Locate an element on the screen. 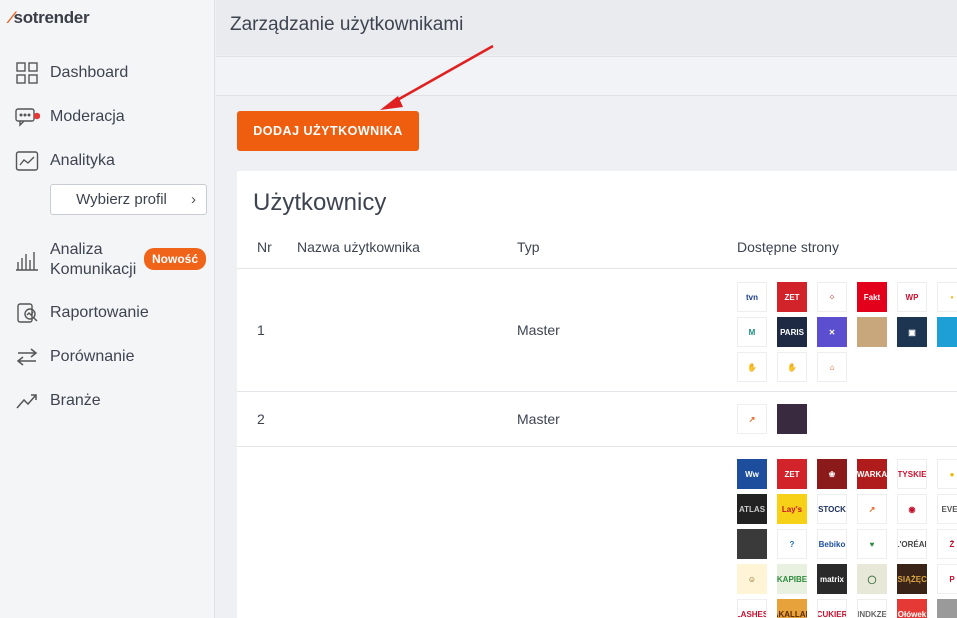  page-thumbnail: Fakt is located at coordinates (872, 297).